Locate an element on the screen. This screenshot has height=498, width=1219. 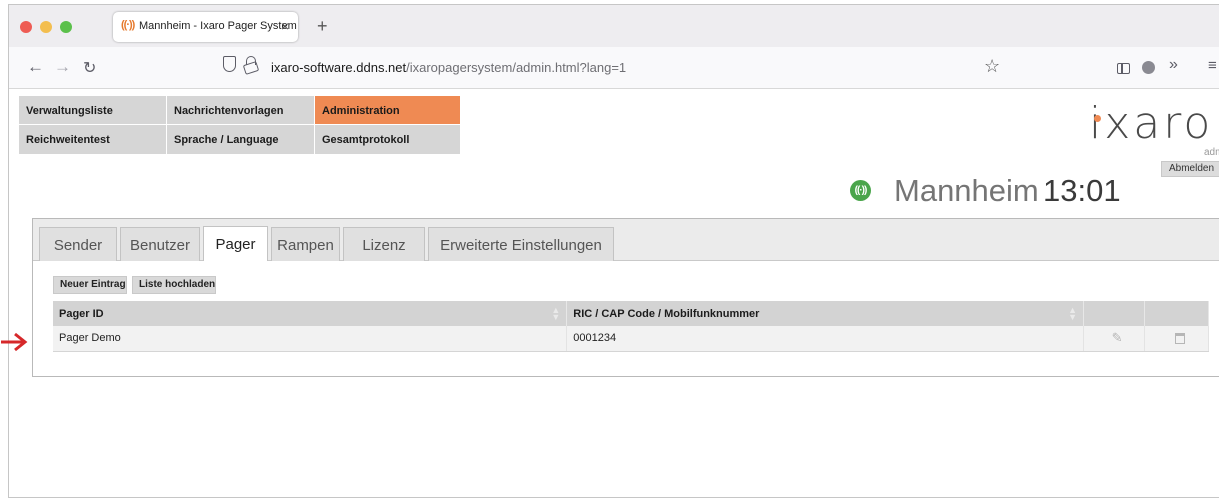
browser-tab: ((·)) Mannheim - Ixaro Pager System × is located at coordinates (205, 27).